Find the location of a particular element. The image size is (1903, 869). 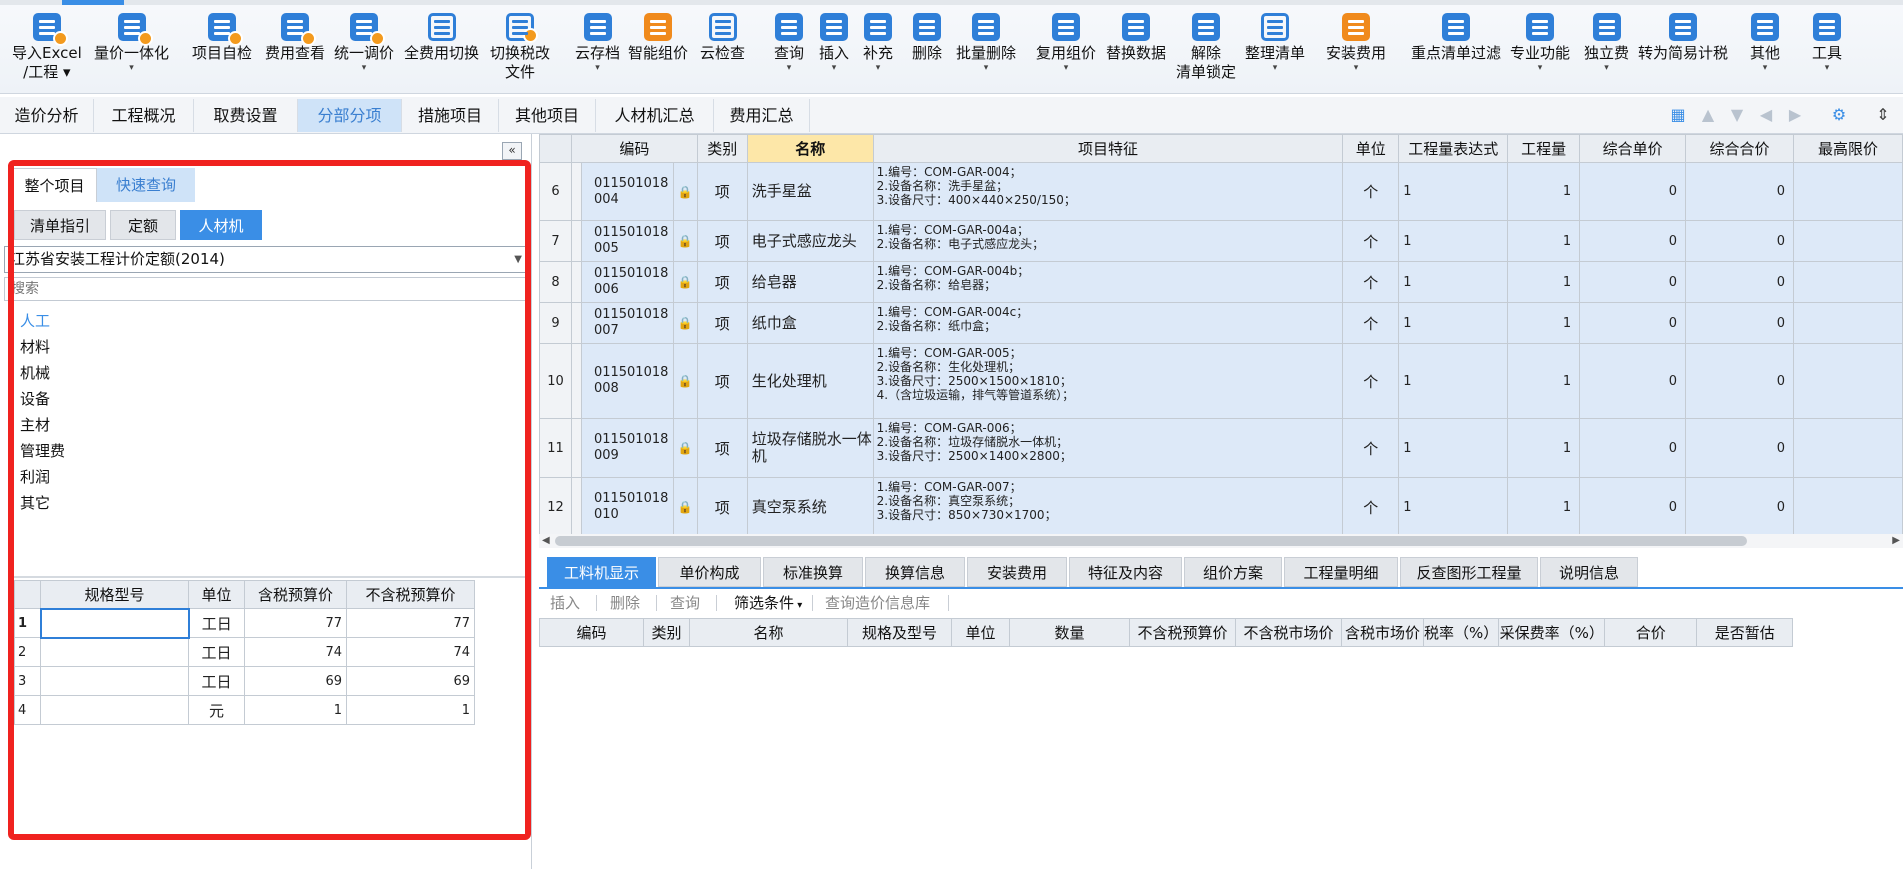

column-header-quantity: 数量 is located at coordinates (1069, 632).